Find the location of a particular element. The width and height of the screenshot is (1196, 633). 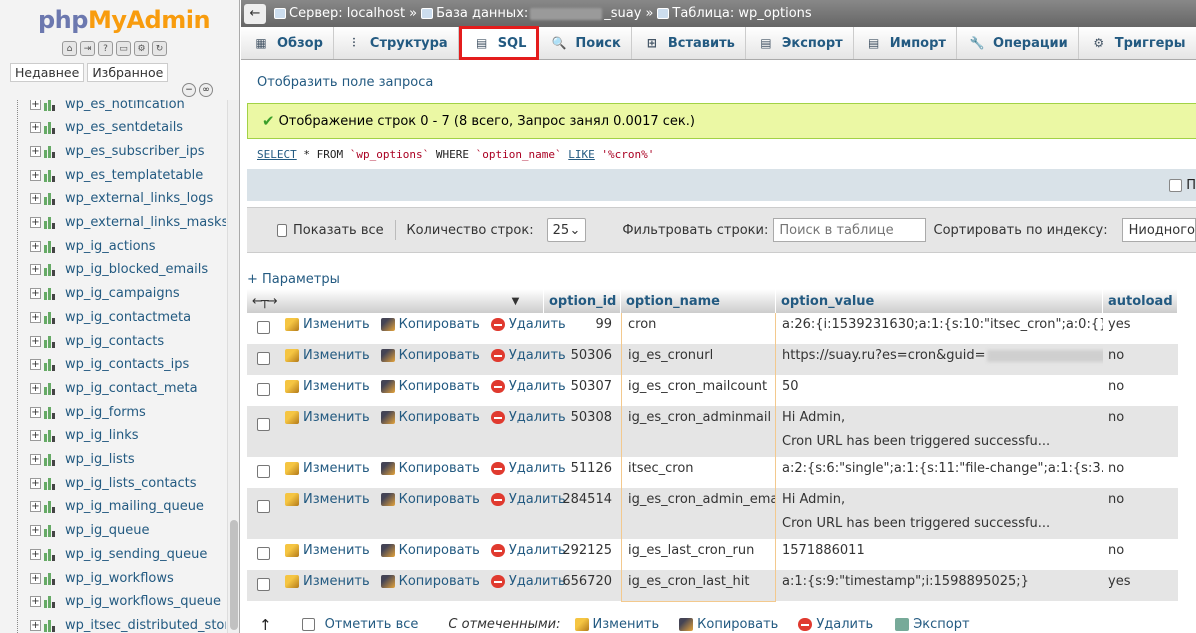

tree-item-wp_es_notification: + wp_es_notification is located at coordinates (107, 107).